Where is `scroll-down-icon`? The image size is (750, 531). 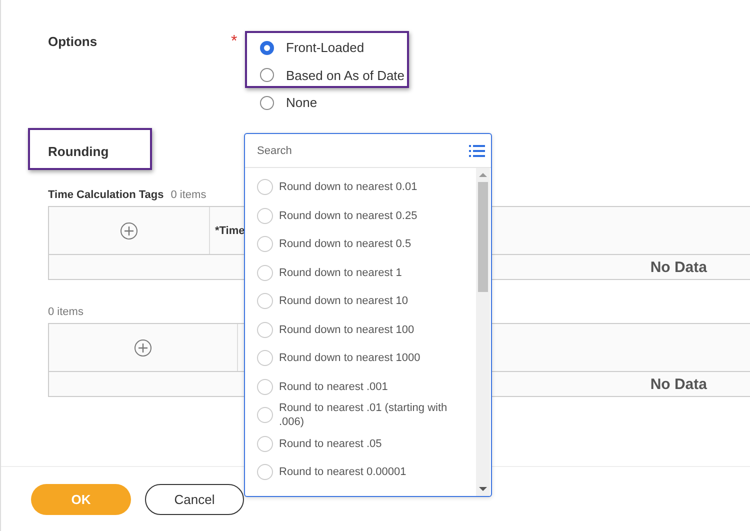
scroll-down-icon is located at coordinates (483, 489).